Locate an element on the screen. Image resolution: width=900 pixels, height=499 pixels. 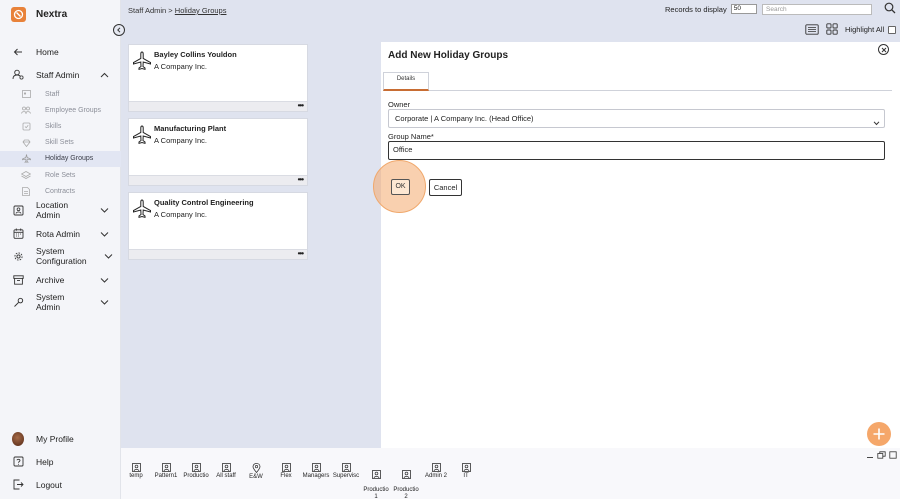
document-icon is located at coordinates (26, 191).